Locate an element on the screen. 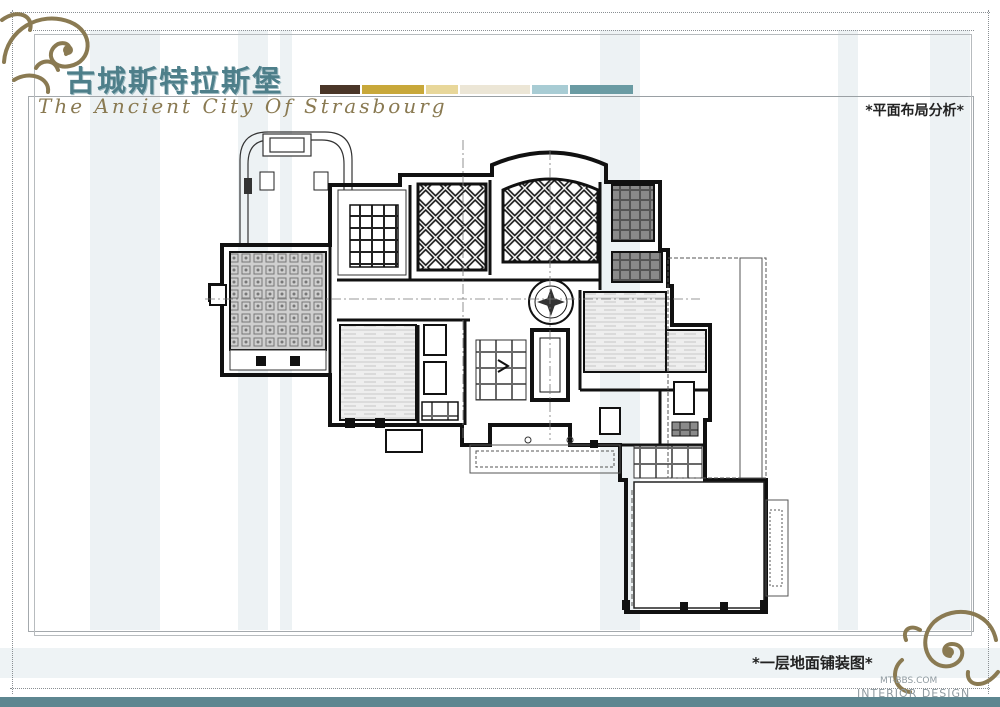 This screenshot has width=1000, height=707. mosaic-room is located at coordinates (278, 301).